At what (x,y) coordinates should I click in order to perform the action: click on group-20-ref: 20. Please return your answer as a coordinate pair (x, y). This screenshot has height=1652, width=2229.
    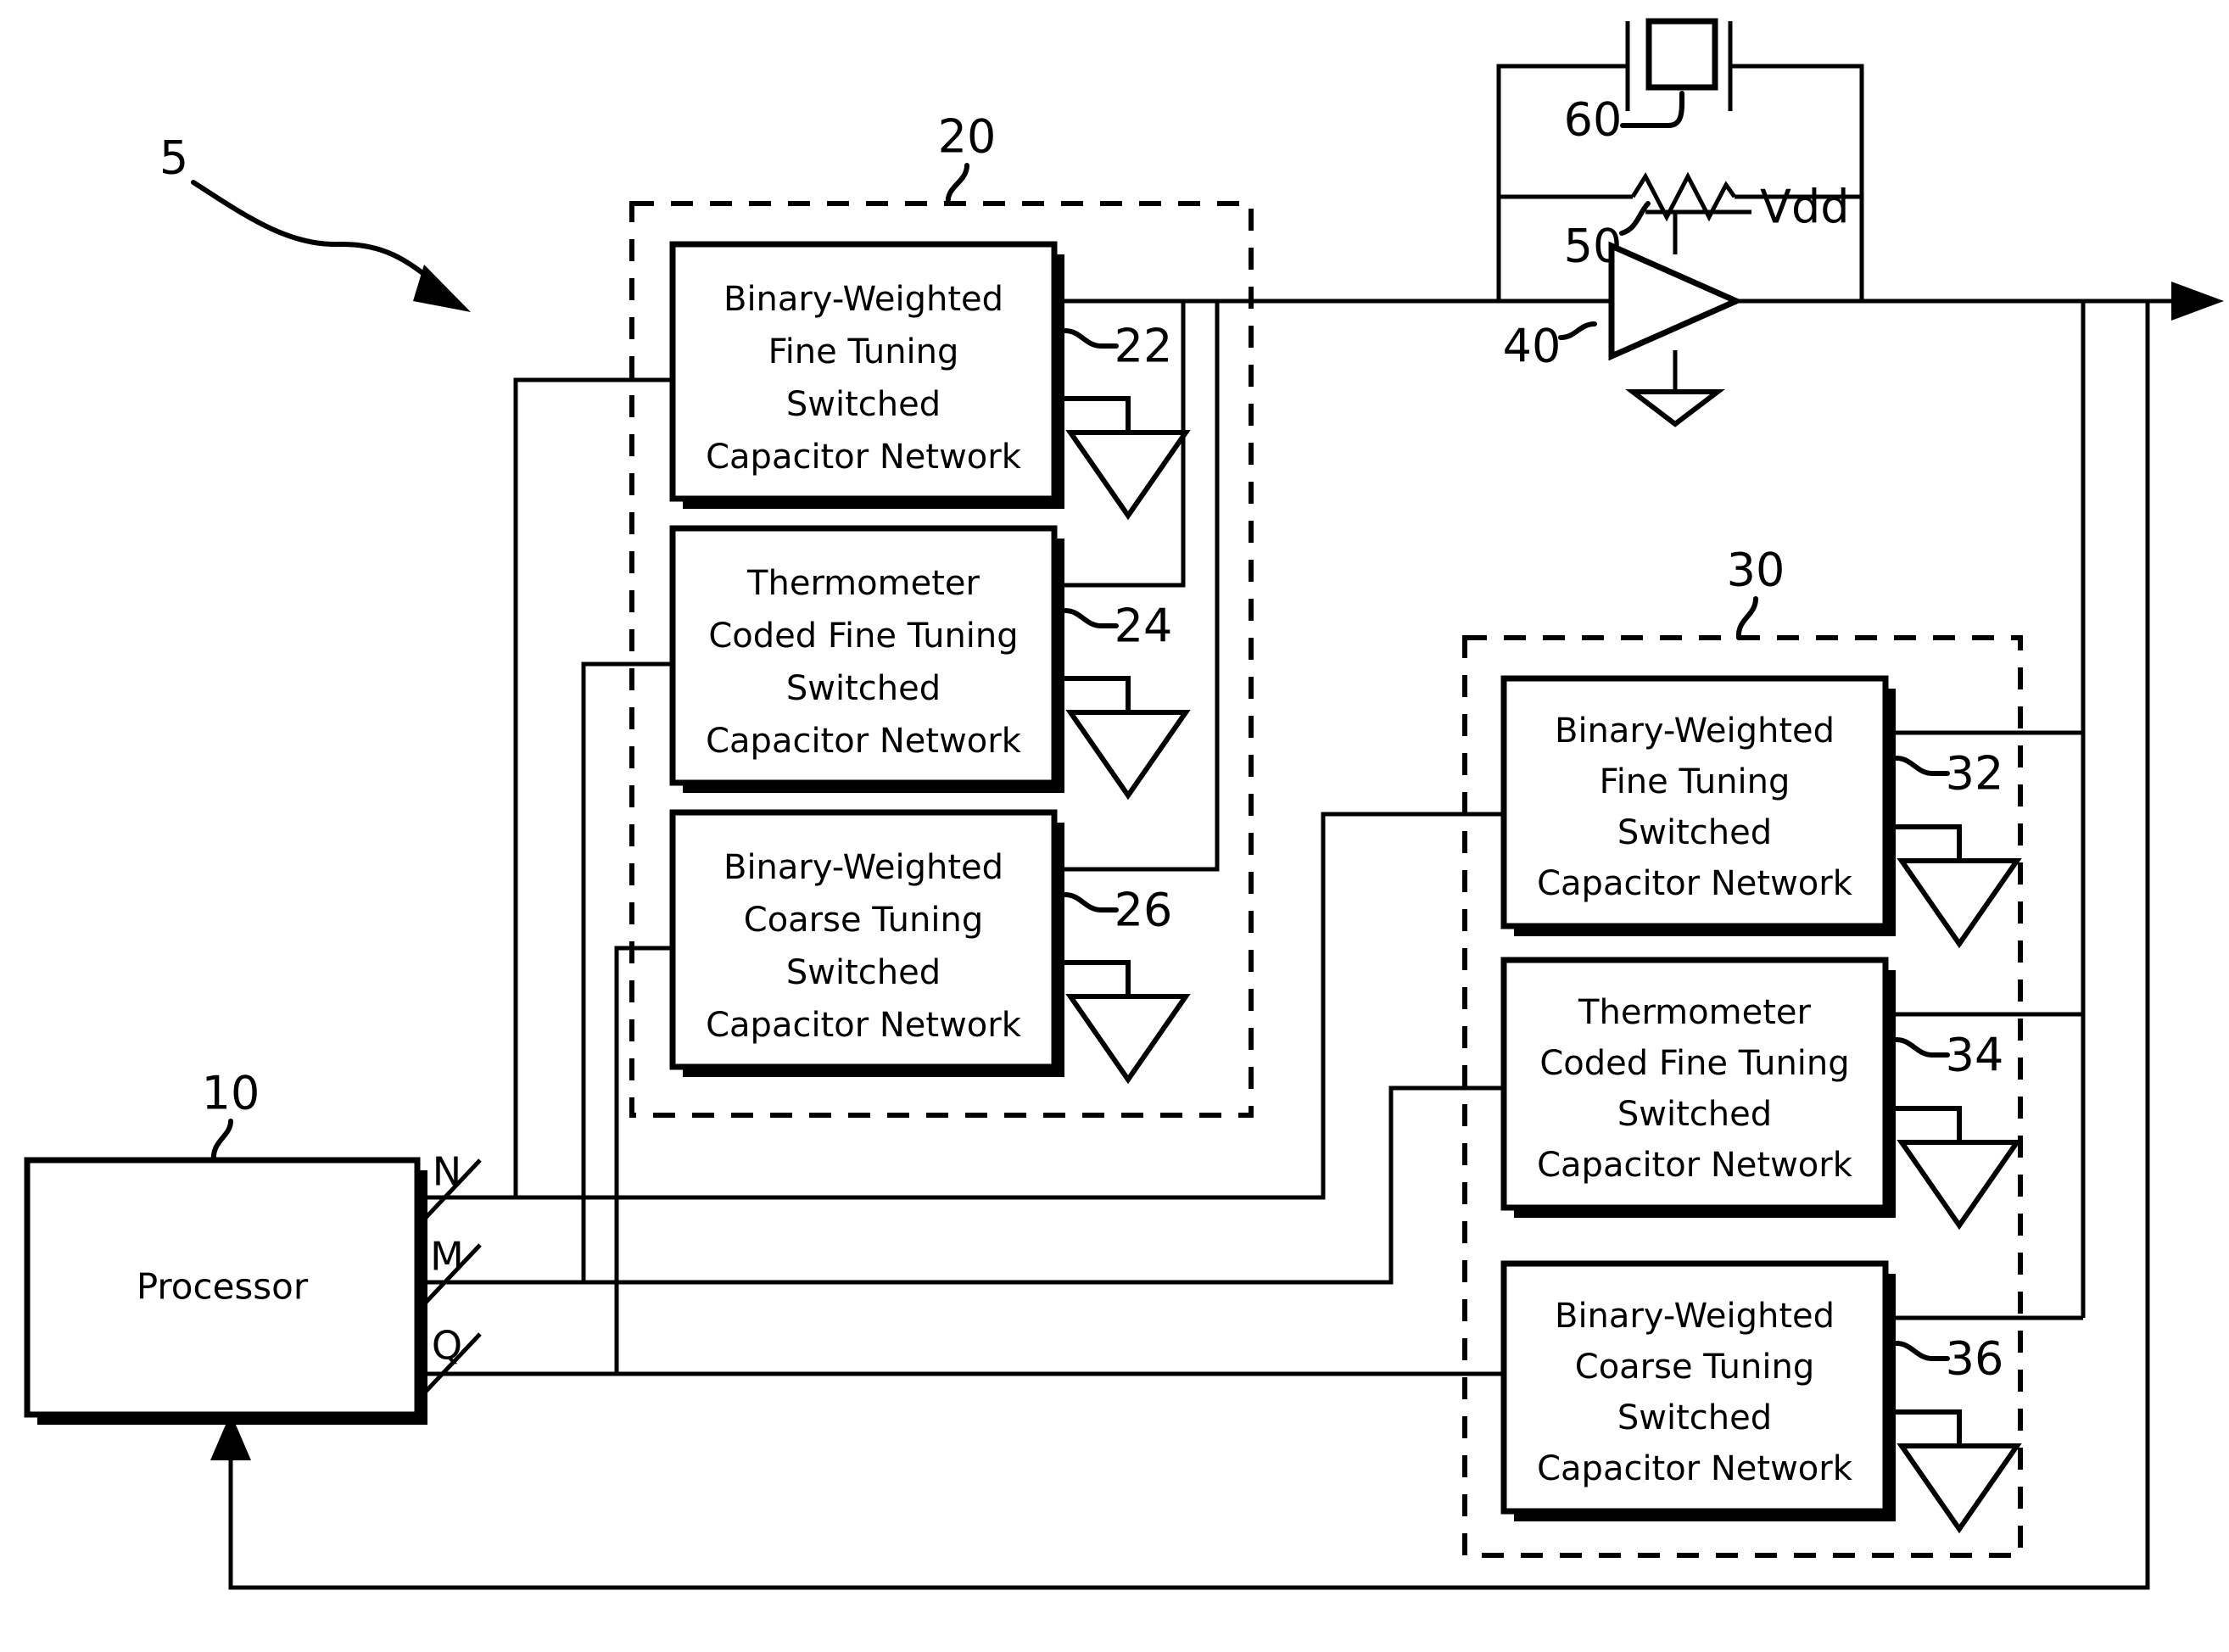
    Looking at the image, I should click on (968, 137).